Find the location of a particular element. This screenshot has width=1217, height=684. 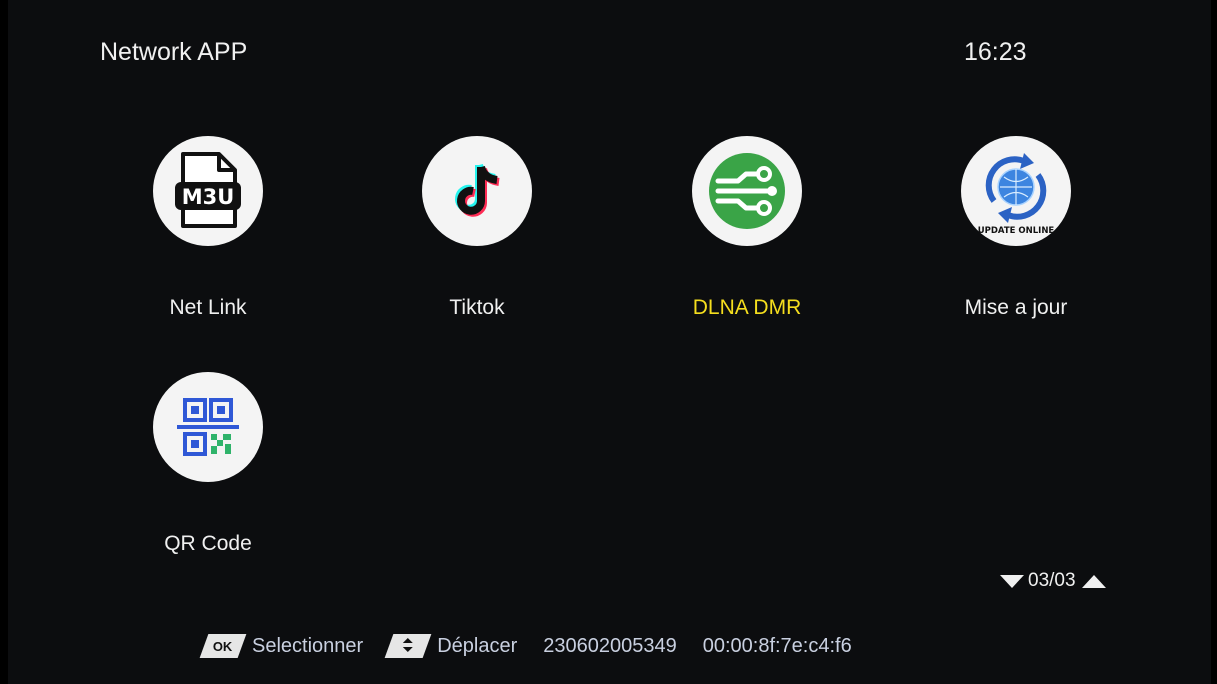

app-label: Tiktok is located at coordinates (477, 307).